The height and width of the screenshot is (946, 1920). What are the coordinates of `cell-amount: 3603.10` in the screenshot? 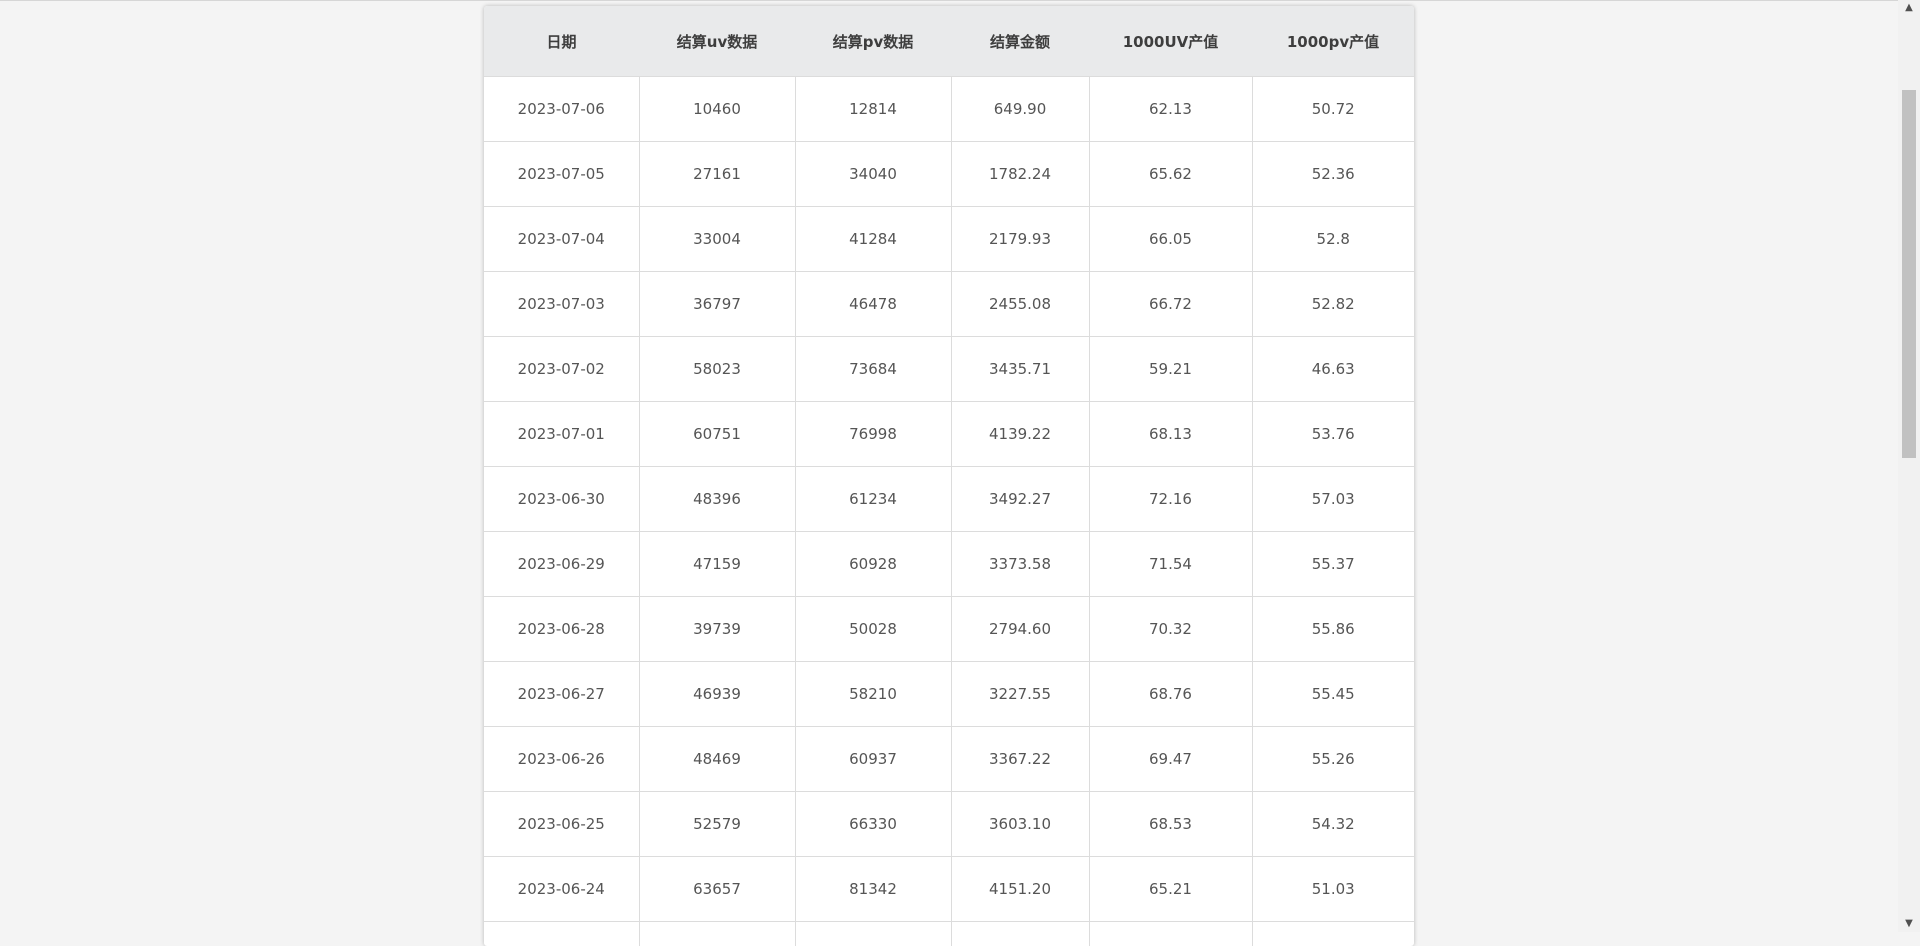 It's located at (1020, 824).